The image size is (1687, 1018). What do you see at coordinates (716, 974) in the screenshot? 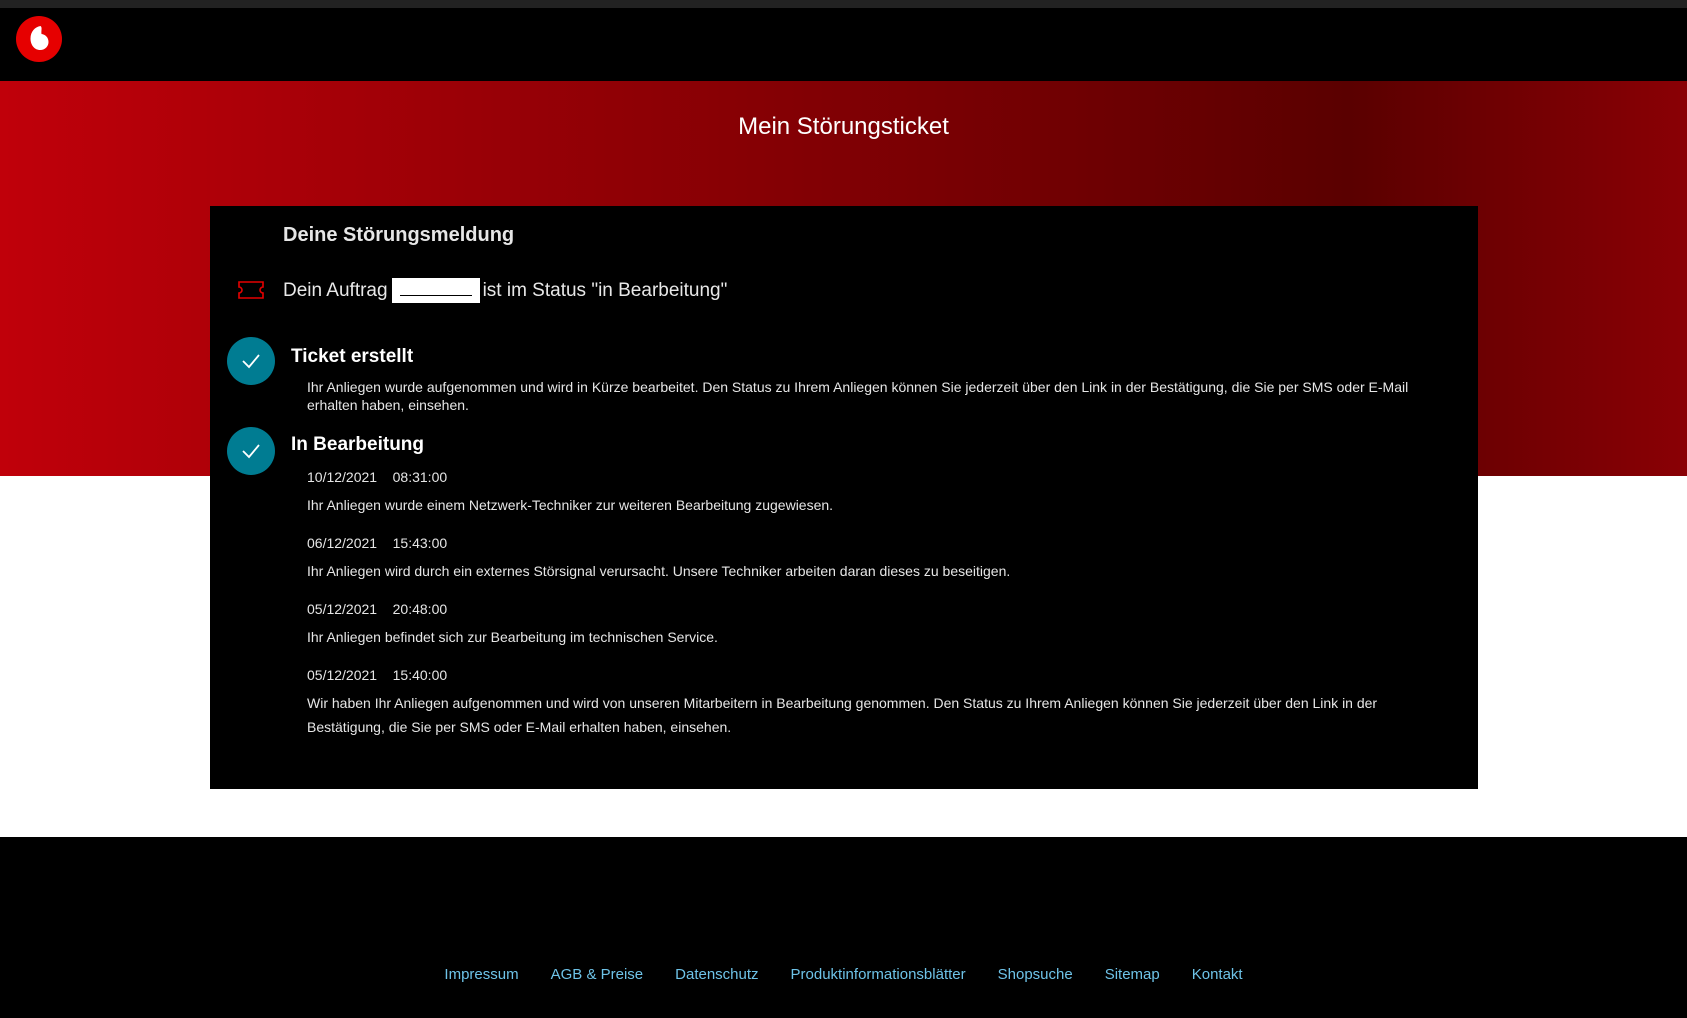
I see `footer-link-datenschutz: Datenschutz` at bounding box center [716, 974].